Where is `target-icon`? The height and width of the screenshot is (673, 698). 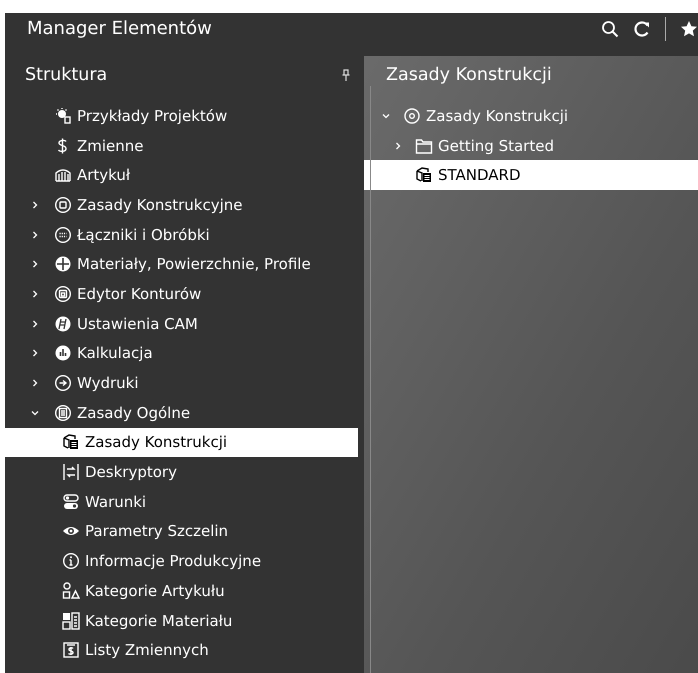 target-icon is located at coordinates (412, 115).